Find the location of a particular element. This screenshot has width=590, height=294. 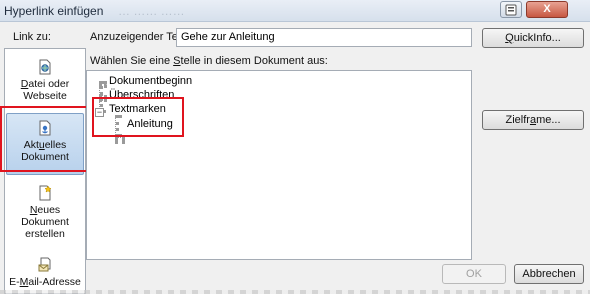

background-window-strip is located at coordinates (295, 292).